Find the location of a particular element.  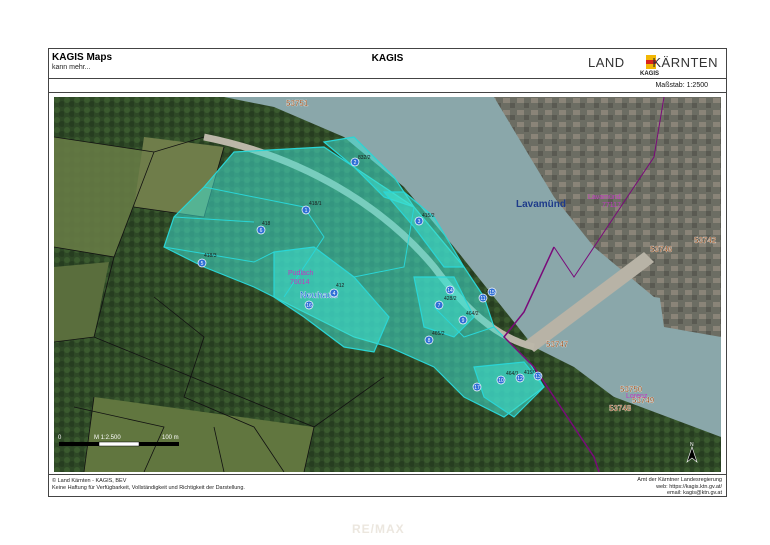

marker-number: 15 is located at coordinates (492, 293).